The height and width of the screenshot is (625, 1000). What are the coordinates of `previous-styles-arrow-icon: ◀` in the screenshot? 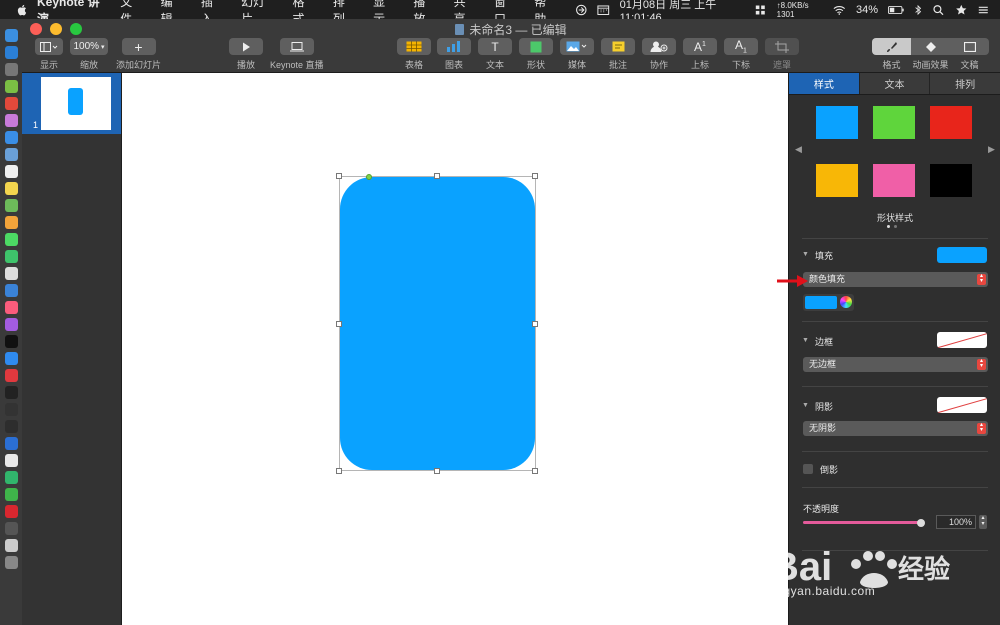 It's located at (798, 149).